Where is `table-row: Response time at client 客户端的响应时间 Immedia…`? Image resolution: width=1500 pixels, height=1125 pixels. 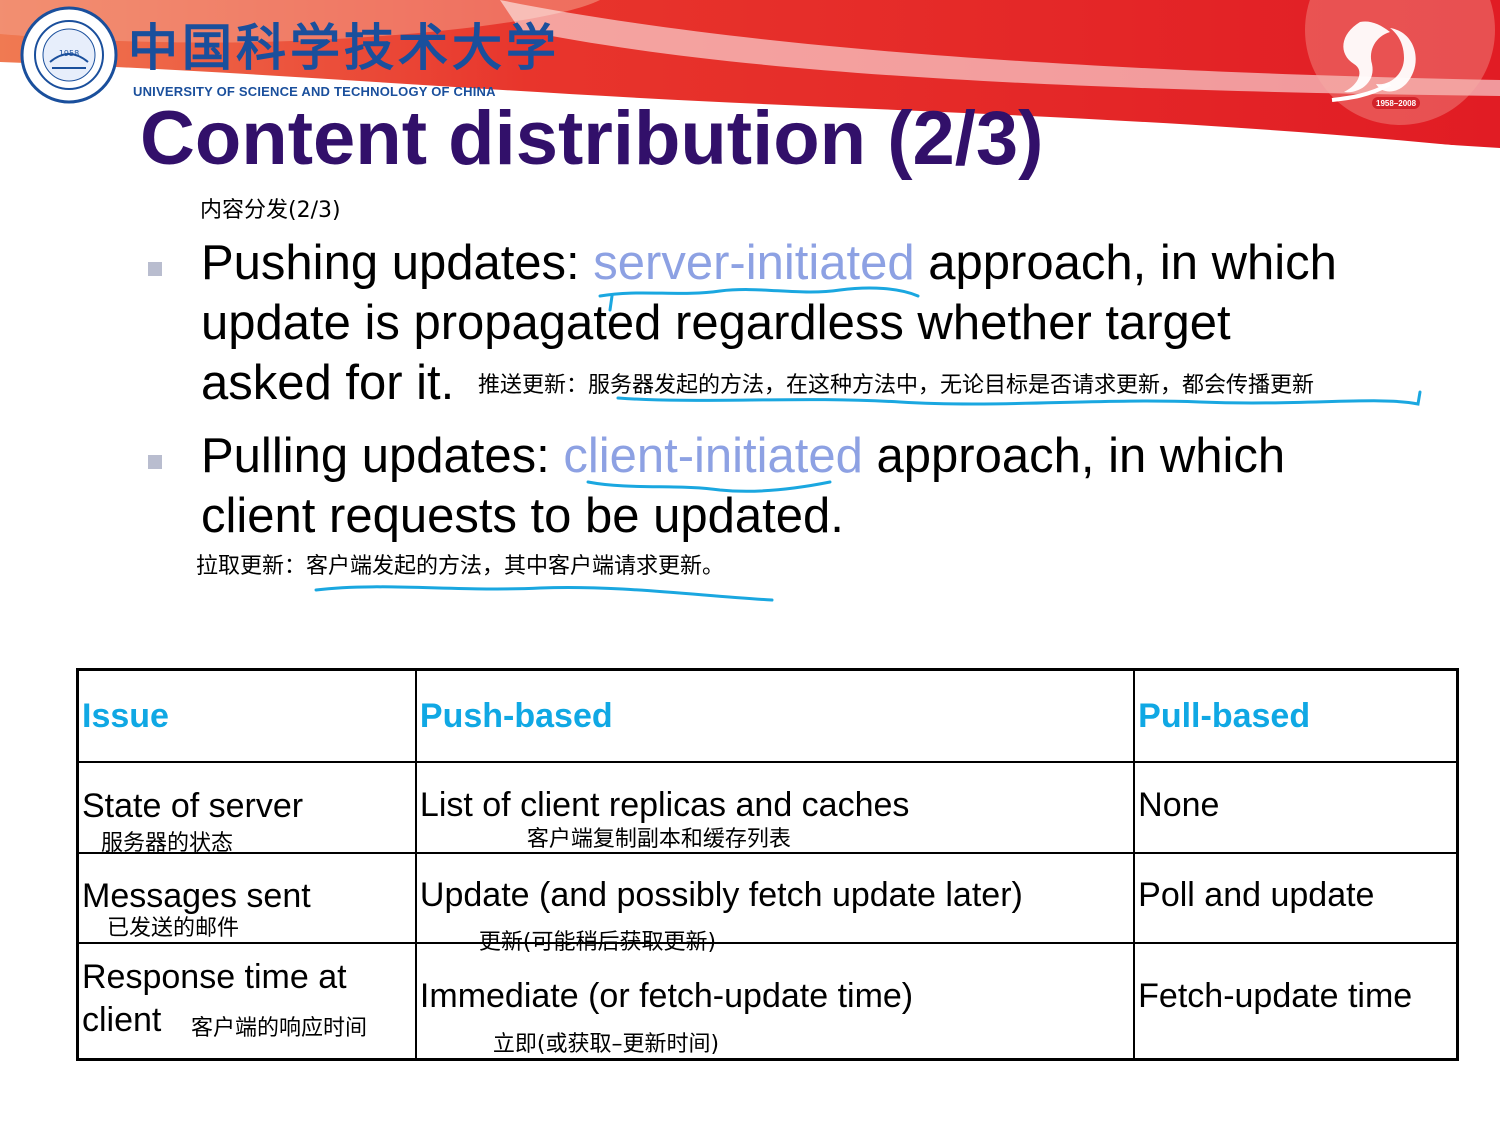
table-row: Response time at client 客户端的响应时间 Immedia… is located at coordinates (767, 1001).